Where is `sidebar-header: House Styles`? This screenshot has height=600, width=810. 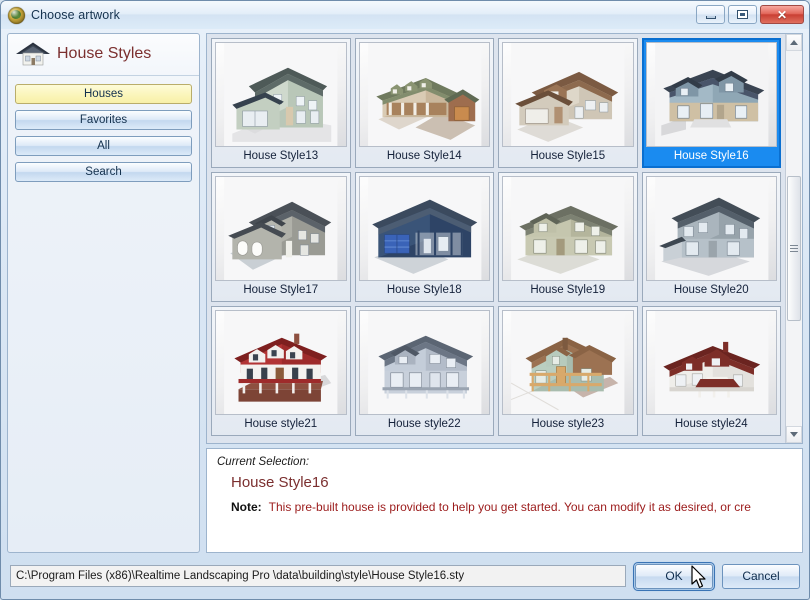 sidebar-header: House Styles is located at coordinates (103, 55).